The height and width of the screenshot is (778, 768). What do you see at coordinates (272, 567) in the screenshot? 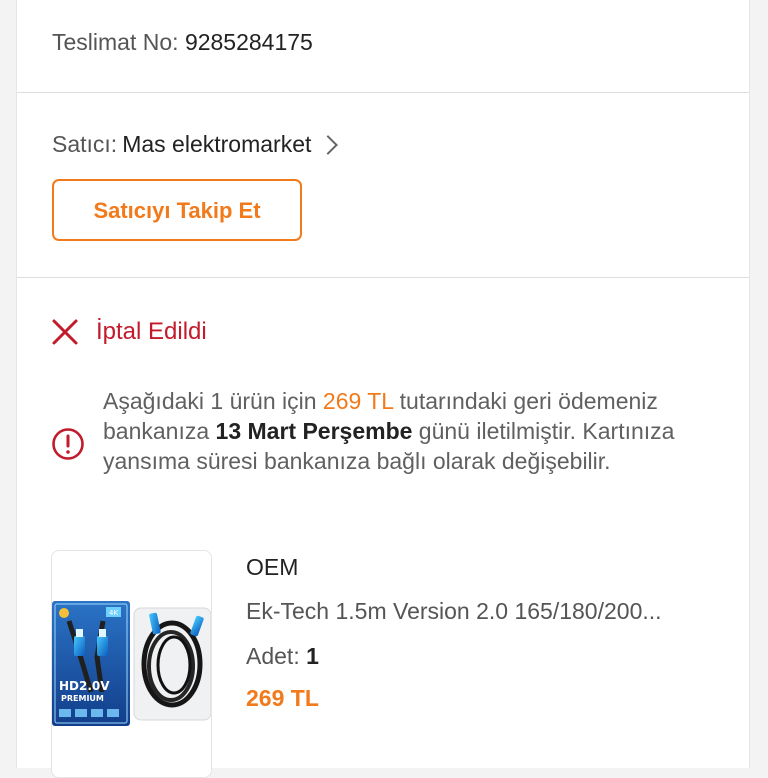
I see `product-brand: OEM` at bounding box center [272, 567].